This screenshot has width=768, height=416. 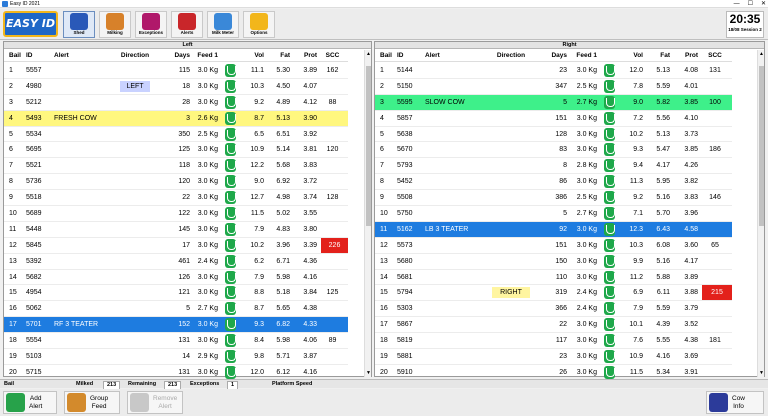 I want to click on table-row: 17 5867 22 3.0 Kg 10.1 4.39 3.52, so click(x=553, y=325).